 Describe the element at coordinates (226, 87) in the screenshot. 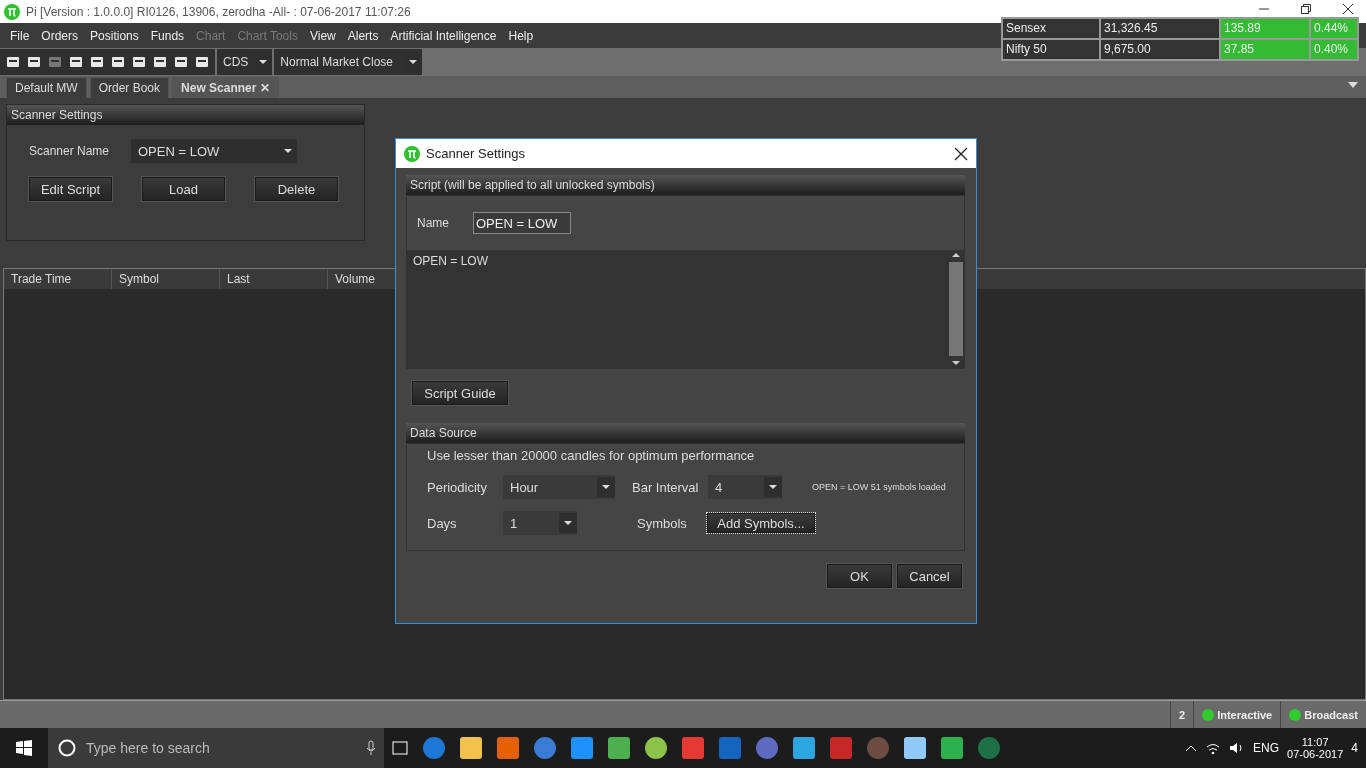

I see `tab: New Scanner ✕` at that location.